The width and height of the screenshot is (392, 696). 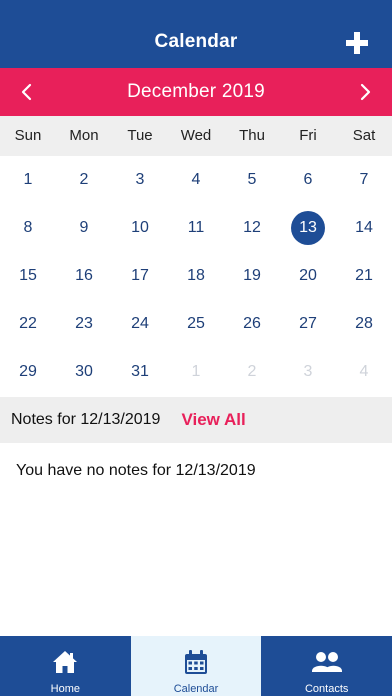 I want to click on calendar-day: 21, so click(x=364, y=276).